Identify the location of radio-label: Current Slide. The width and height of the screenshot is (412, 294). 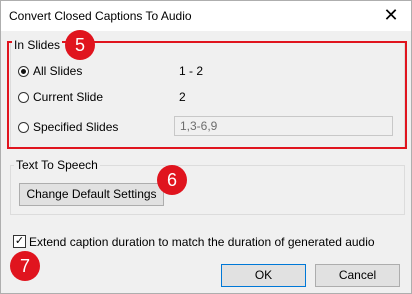
(68, 97).